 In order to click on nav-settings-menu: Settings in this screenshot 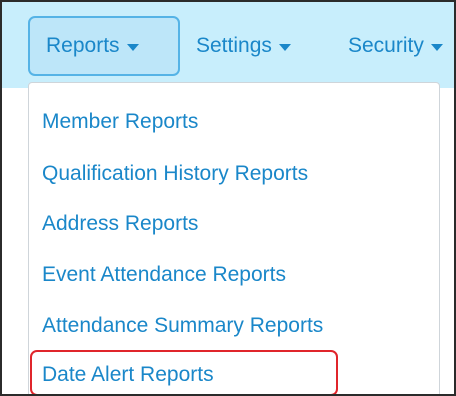, I will do `click(243, 46)`.